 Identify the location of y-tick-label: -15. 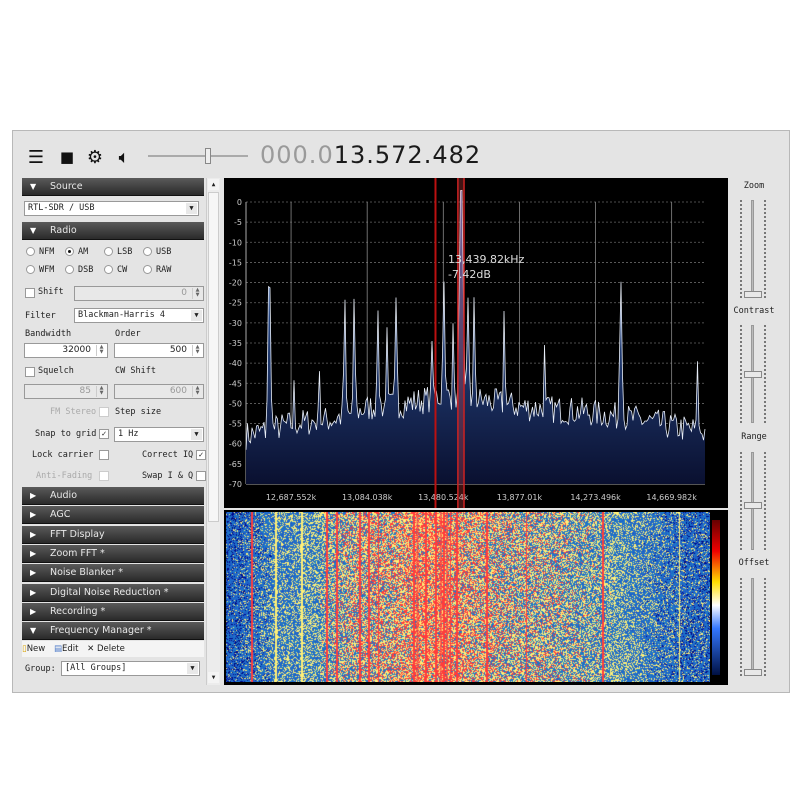
(235, 262).